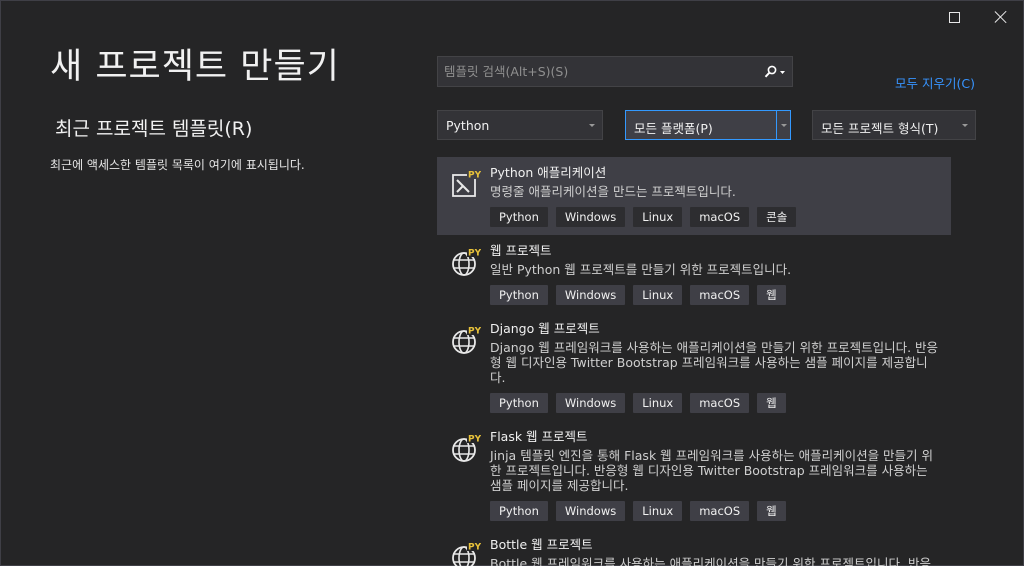  Describe the element at coordinates (548, 172) in the screenshot. I see `template-name: Python 애플리케이션` at that location.